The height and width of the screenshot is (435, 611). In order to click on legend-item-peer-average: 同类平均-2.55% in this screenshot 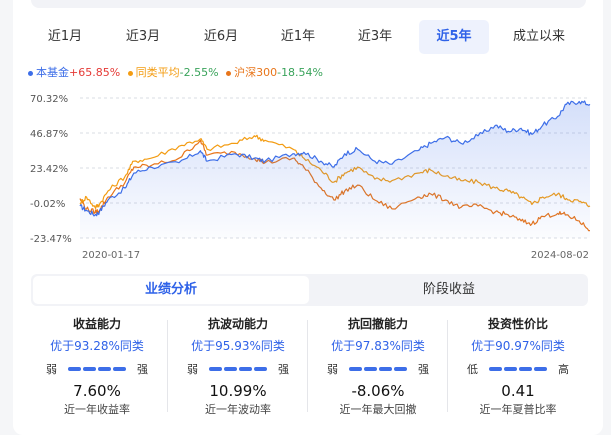, I will do `click(173, 72)`.